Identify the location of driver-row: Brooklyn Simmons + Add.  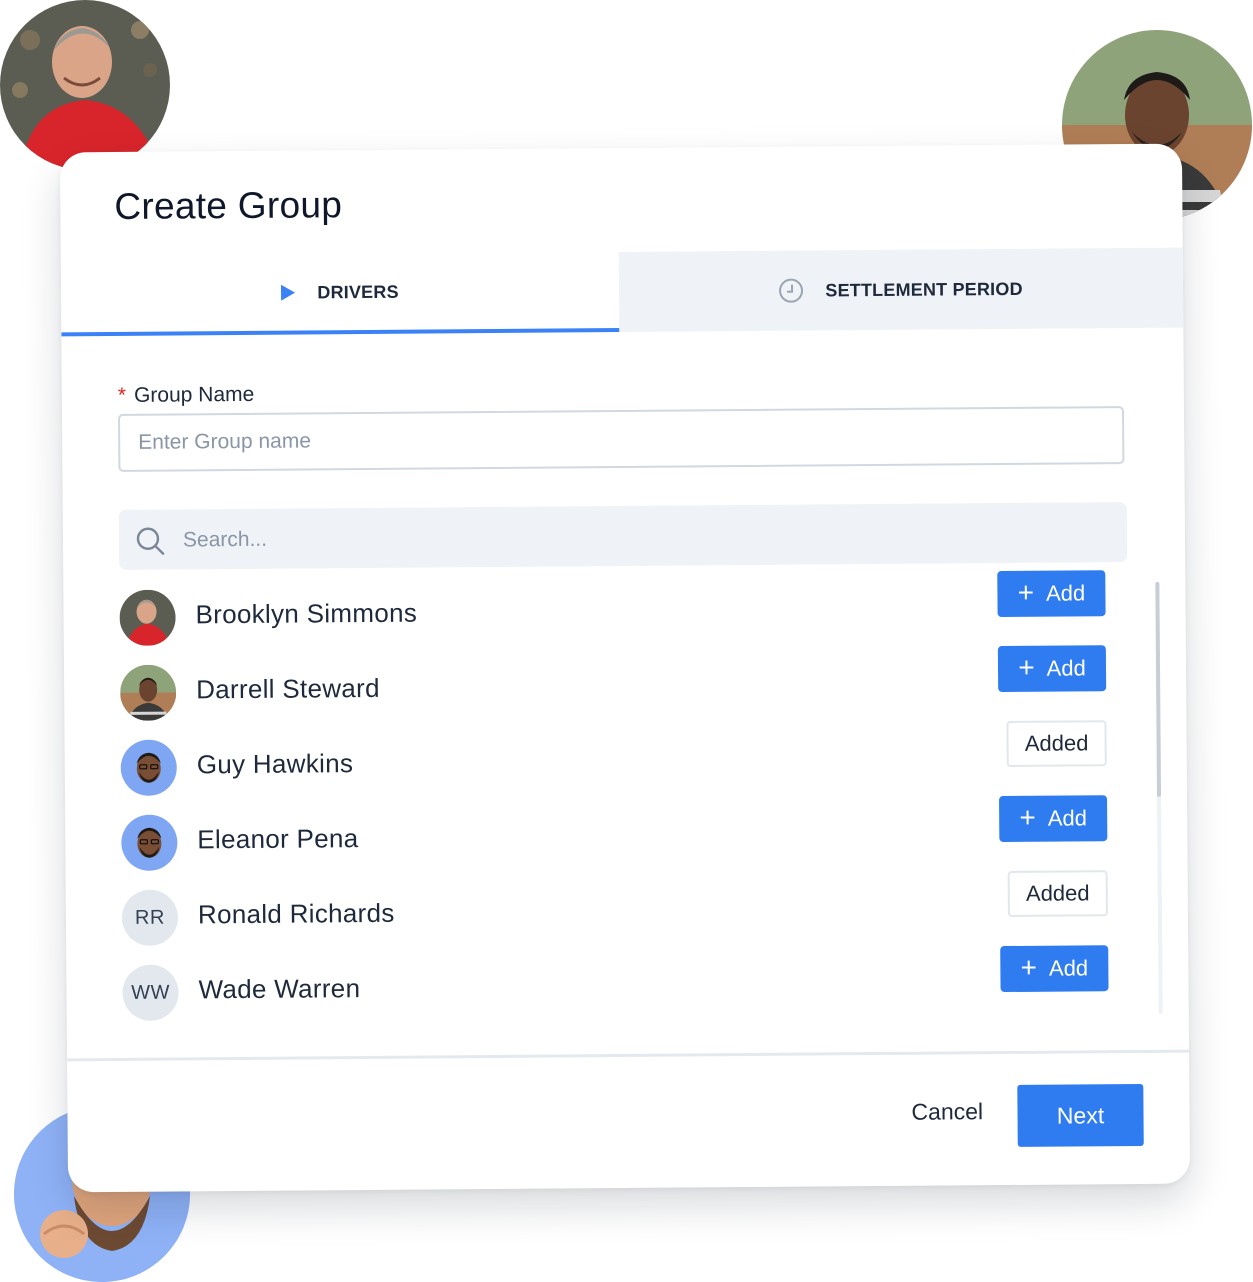
(629, 610).